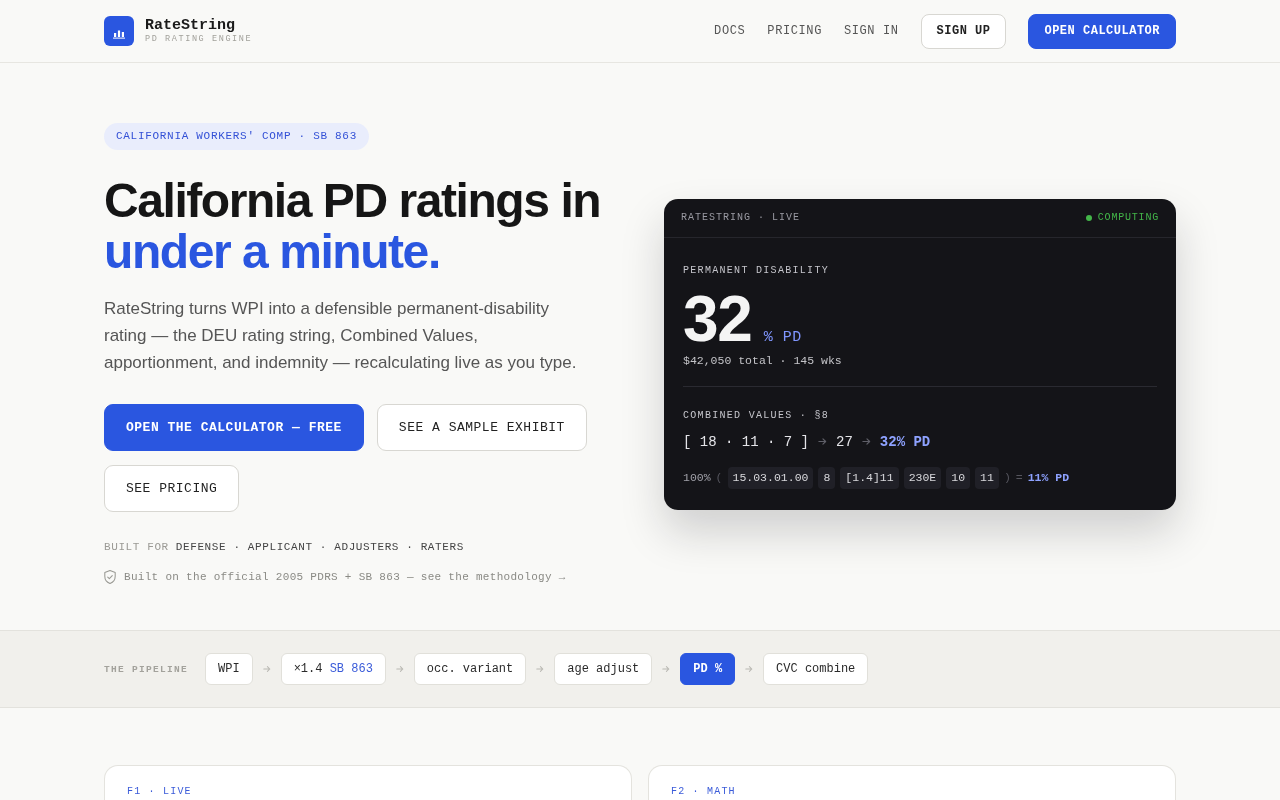 Image resolution: width=1280 pixels, height=800 pixels. I want to click on feature-label: F2 · MATH, so click(703, 792).